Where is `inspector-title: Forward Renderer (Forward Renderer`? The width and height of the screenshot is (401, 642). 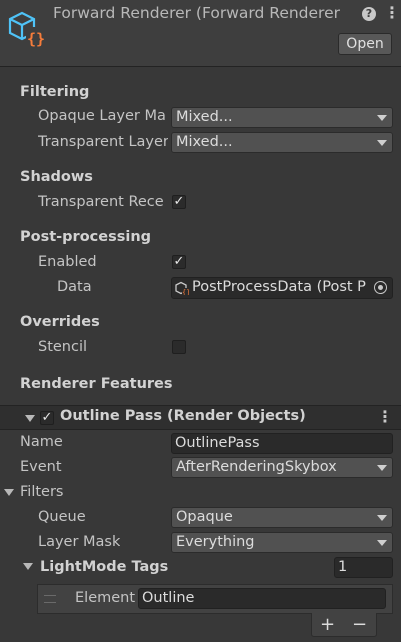
inspector-title: Forward Renderer (Forward Renderer is located at coordinates (196, 13).